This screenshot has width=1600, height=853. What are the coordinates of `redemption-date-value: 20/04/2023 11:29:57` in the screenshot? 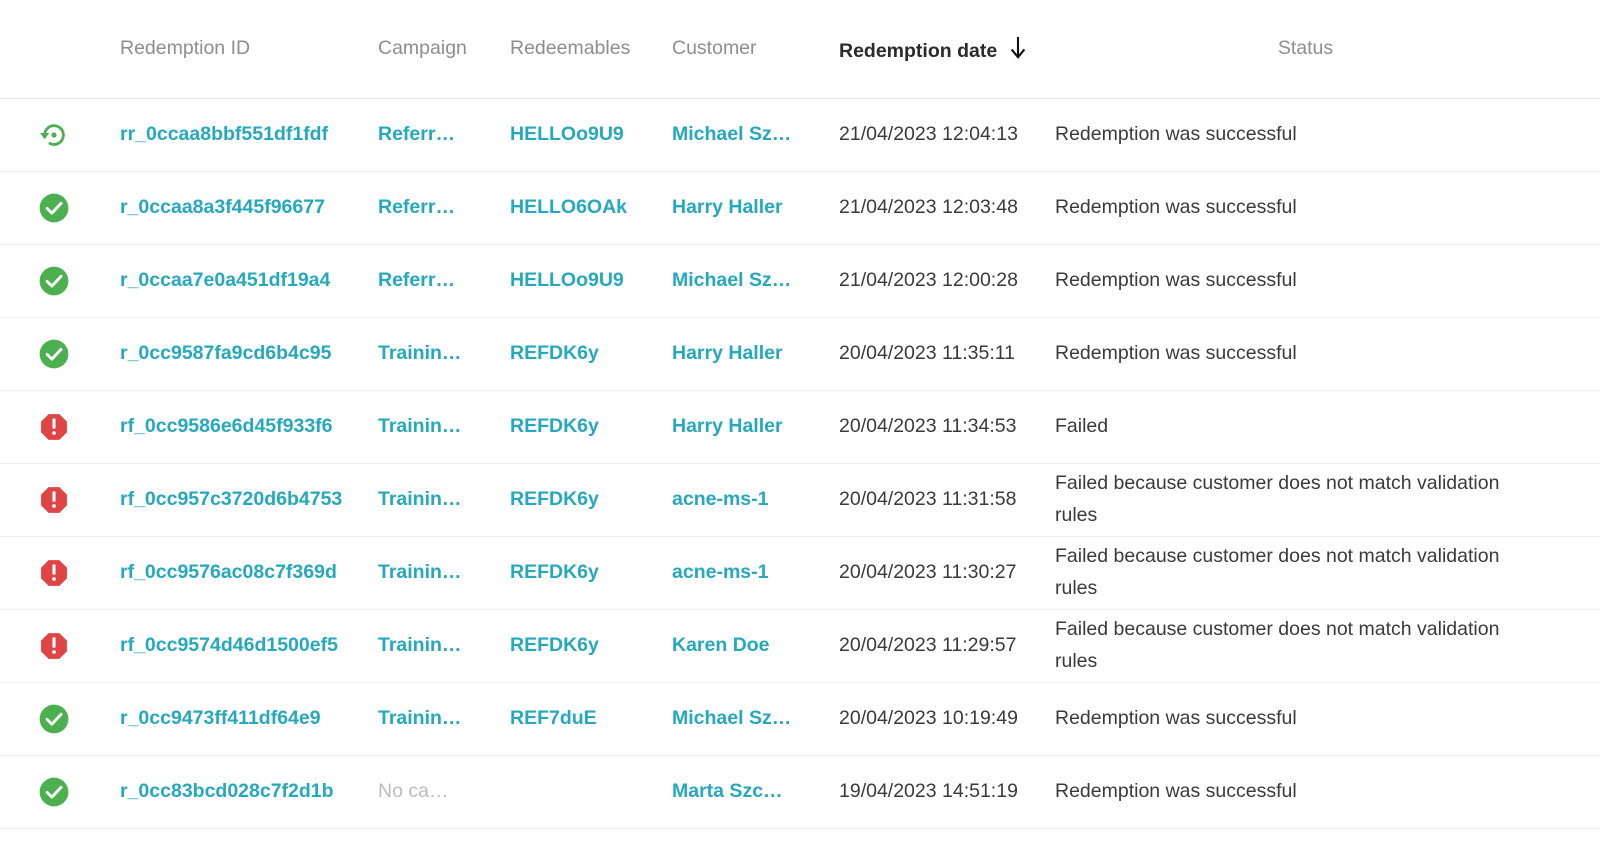 It's located at (928, 645).